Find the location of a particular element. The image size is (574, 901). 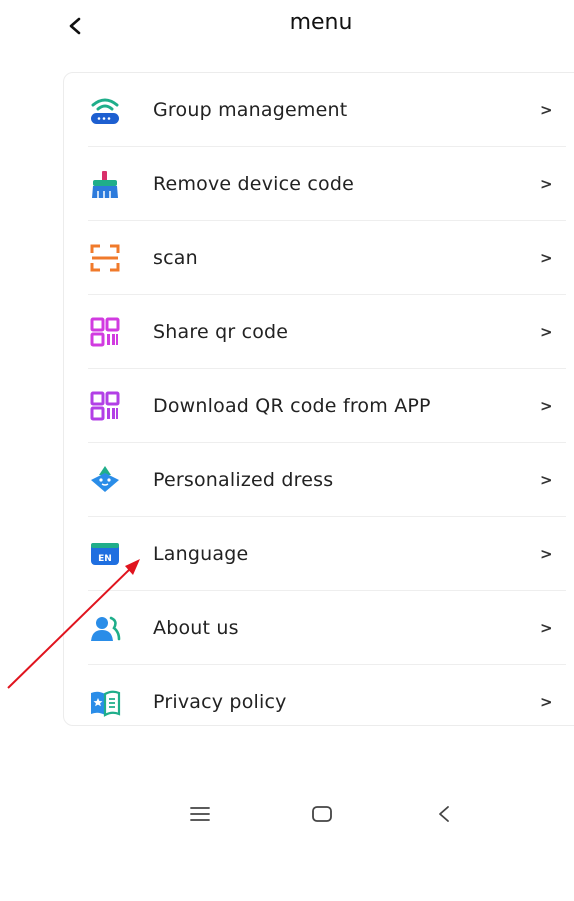

router-wifi-icon is located at coordinates (105, 110).